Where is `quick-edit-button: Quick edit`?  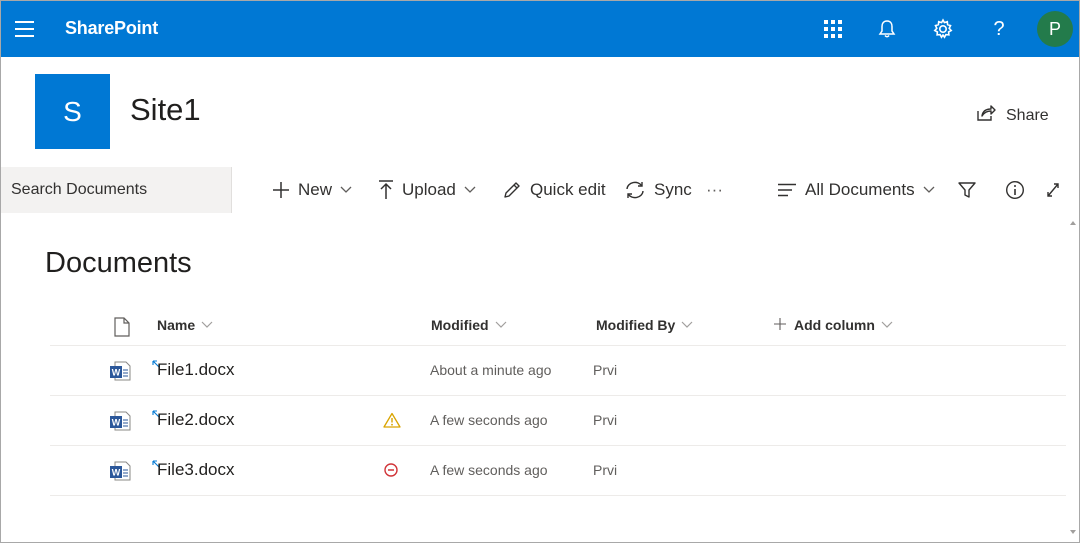 quick-edit-button: Quick edit is located at coordinates (554, 190).